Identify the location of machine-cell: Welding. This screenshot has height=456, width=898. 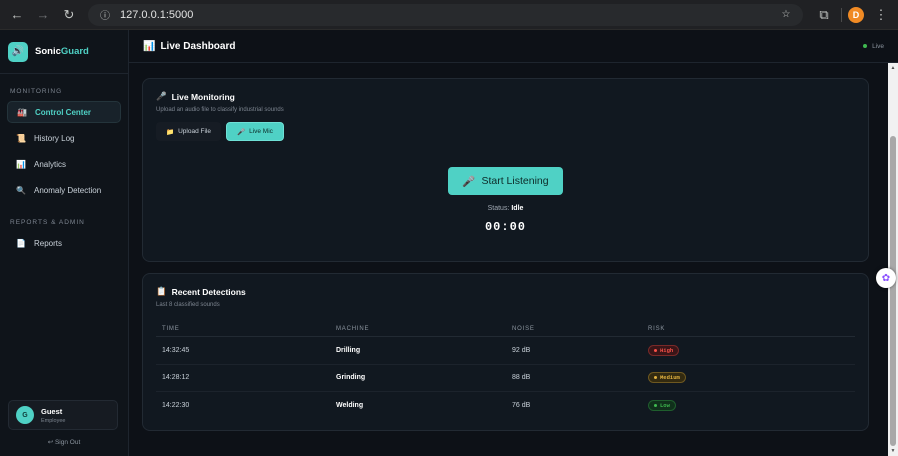
(350, 406).